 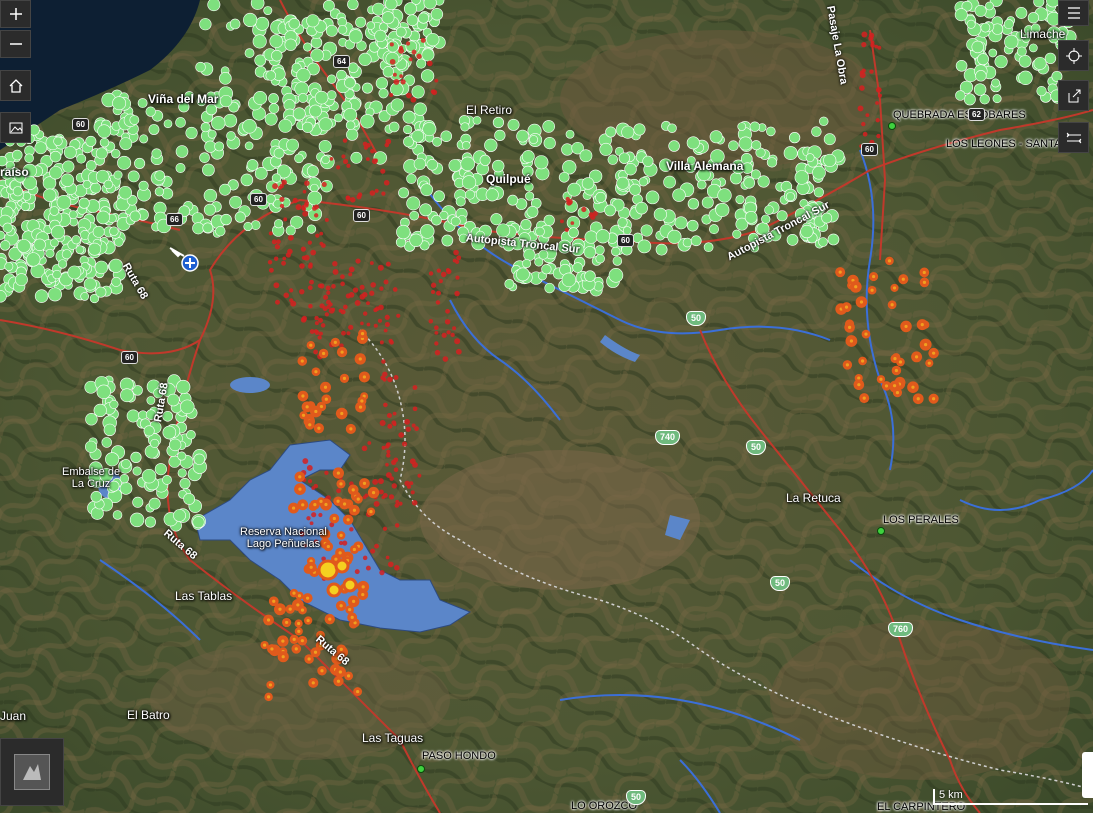 What do you see at coordinates (1087, 775) in the screenshot?
I see `side-panel-handle` at bounding box center [1087, 775].